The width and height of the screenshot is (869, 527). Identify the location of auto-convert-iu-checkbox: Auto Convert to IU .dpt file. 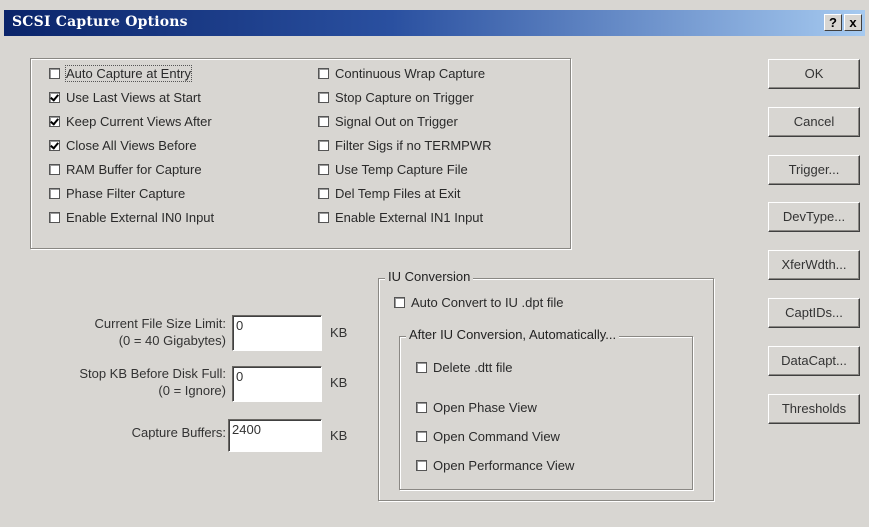
(478, 302).